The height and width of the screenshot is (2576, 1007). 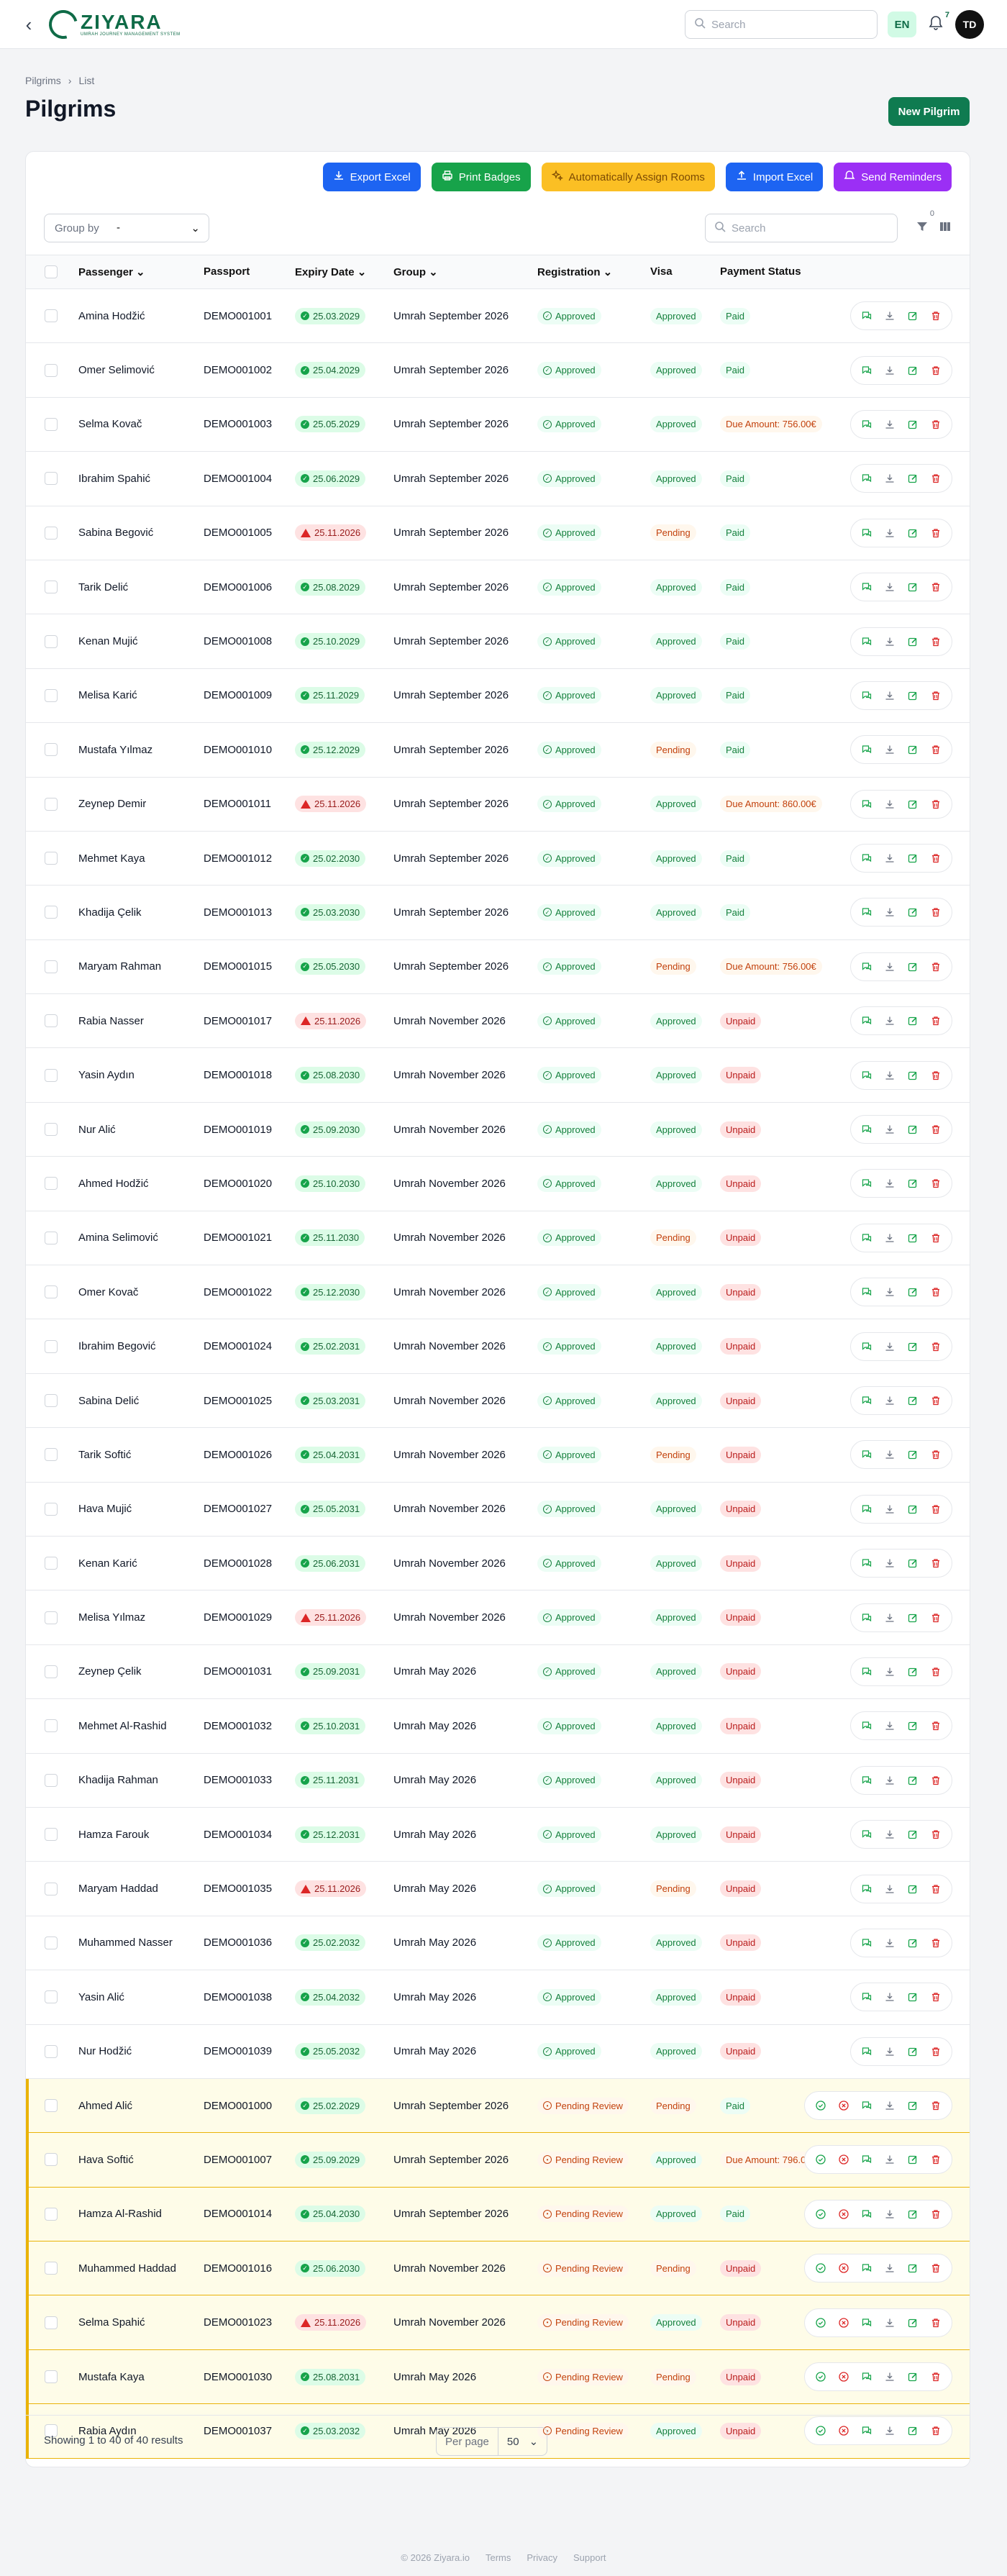 I want to click on passenger-name: Yasin Aydın, so click(x=106, y=1075).